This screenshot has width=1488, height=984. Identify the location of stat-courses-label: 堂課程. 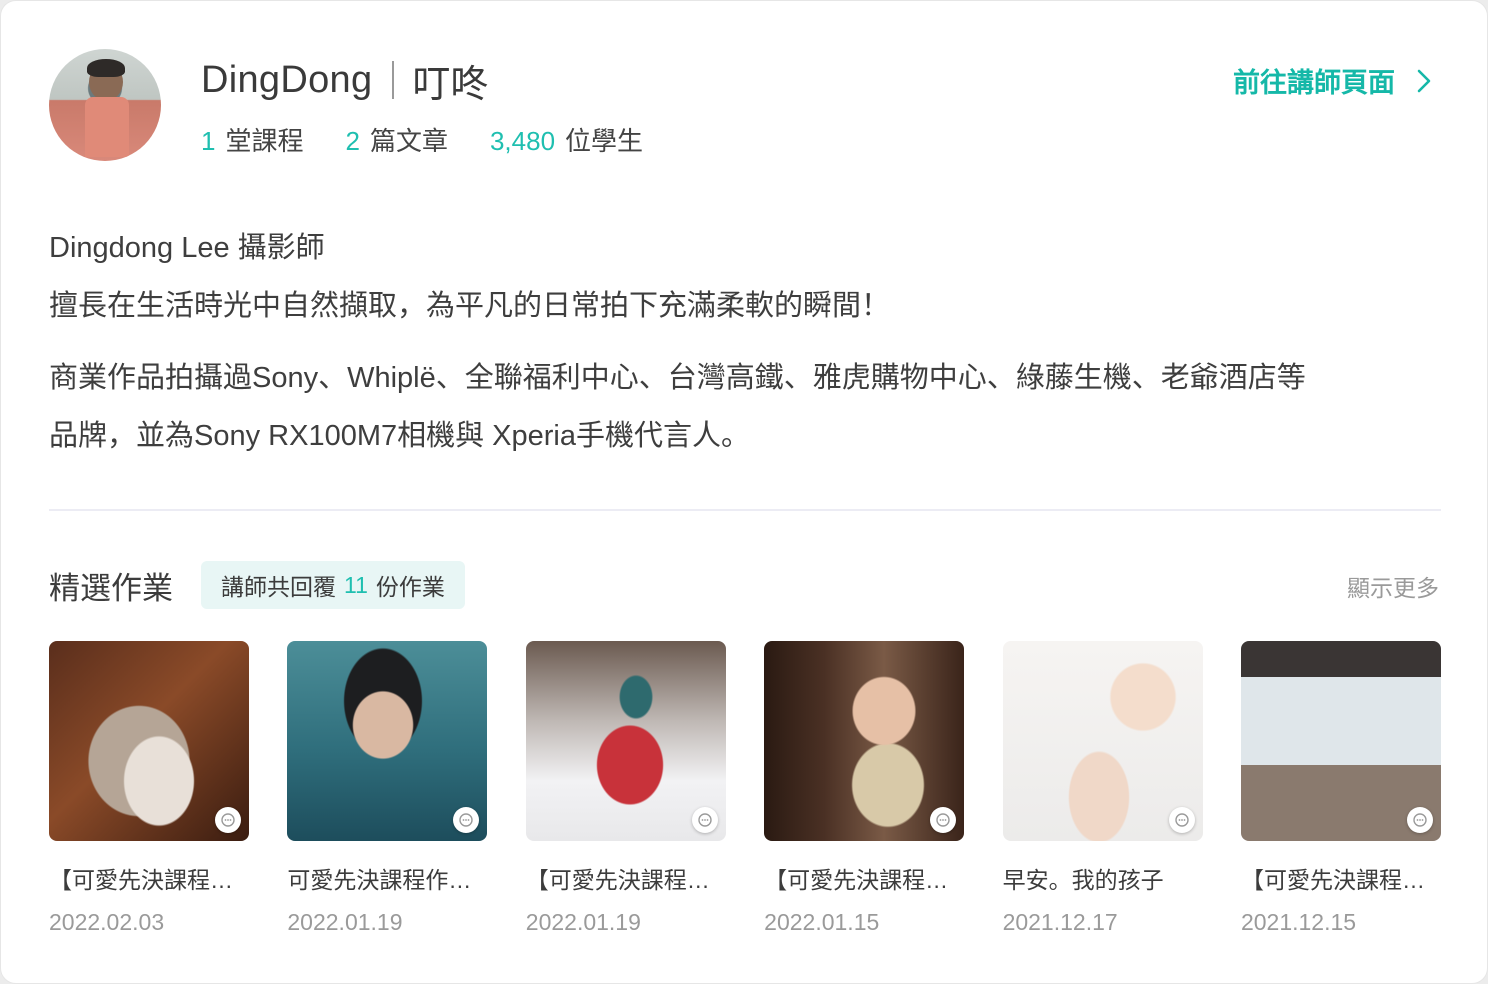
(264, 141).